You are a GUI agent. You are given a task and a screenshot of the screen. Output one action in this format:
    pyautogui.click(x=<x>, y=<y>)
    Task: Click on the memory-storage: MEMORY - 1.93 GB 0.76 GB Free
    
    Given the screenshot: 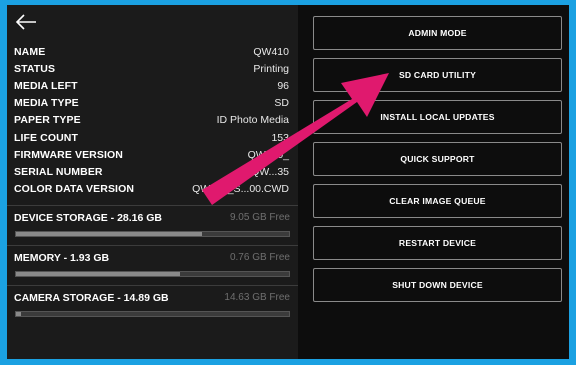 What is the action you would take?
    pyautogui.click(x=152, y=265)
    